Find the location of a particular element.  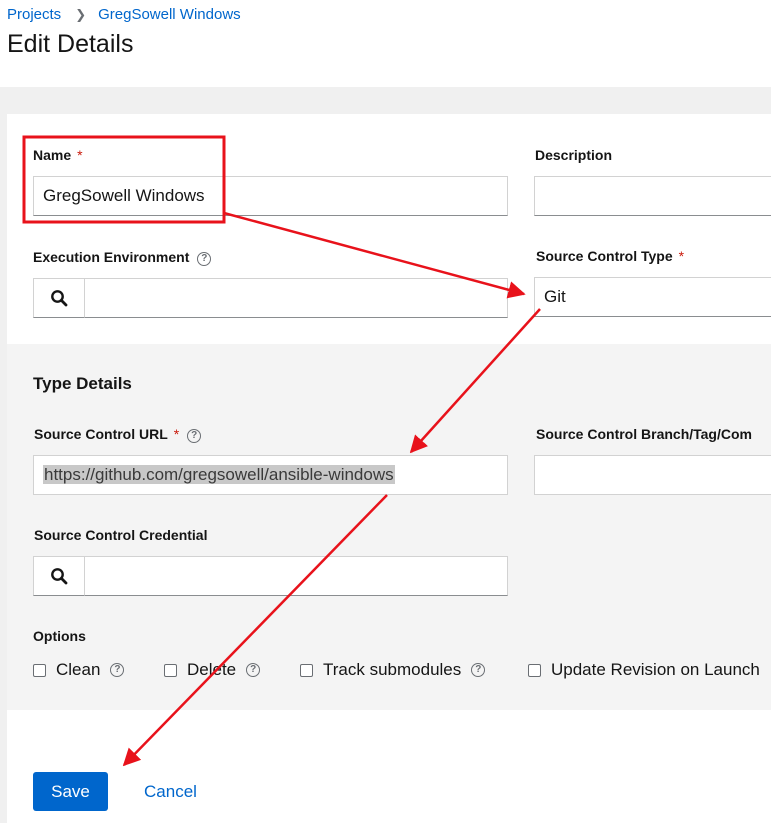

execution-environment-search-button is located at coordinates (59, 298).